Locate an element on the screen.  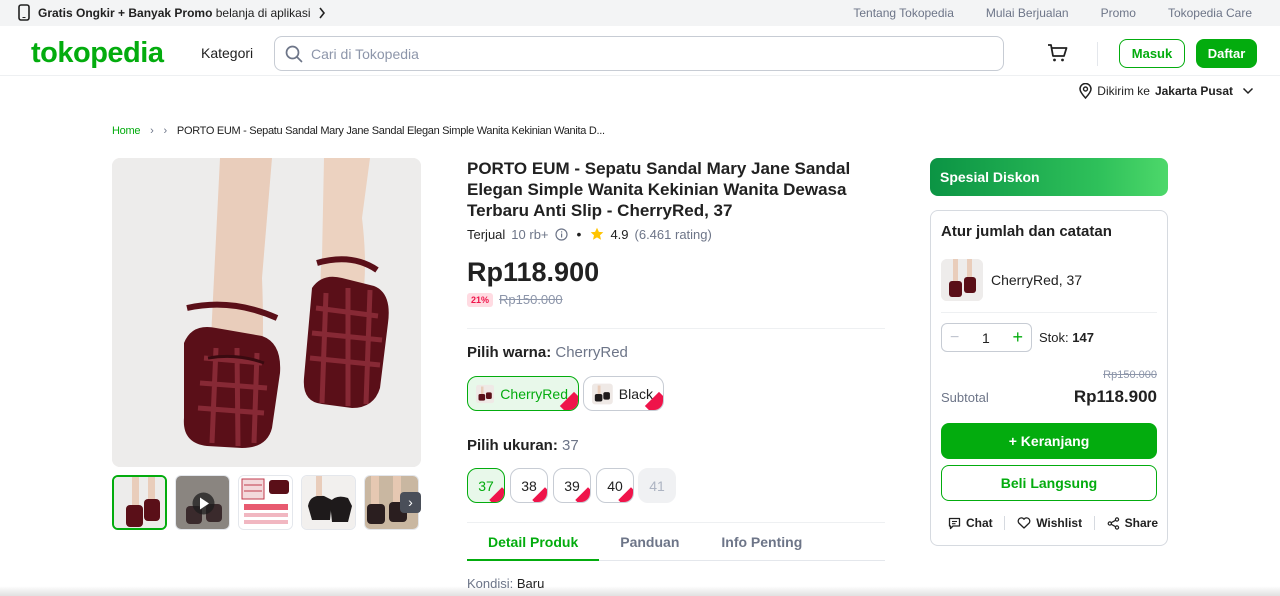
cart-button is located at coordinates (1058, 55).